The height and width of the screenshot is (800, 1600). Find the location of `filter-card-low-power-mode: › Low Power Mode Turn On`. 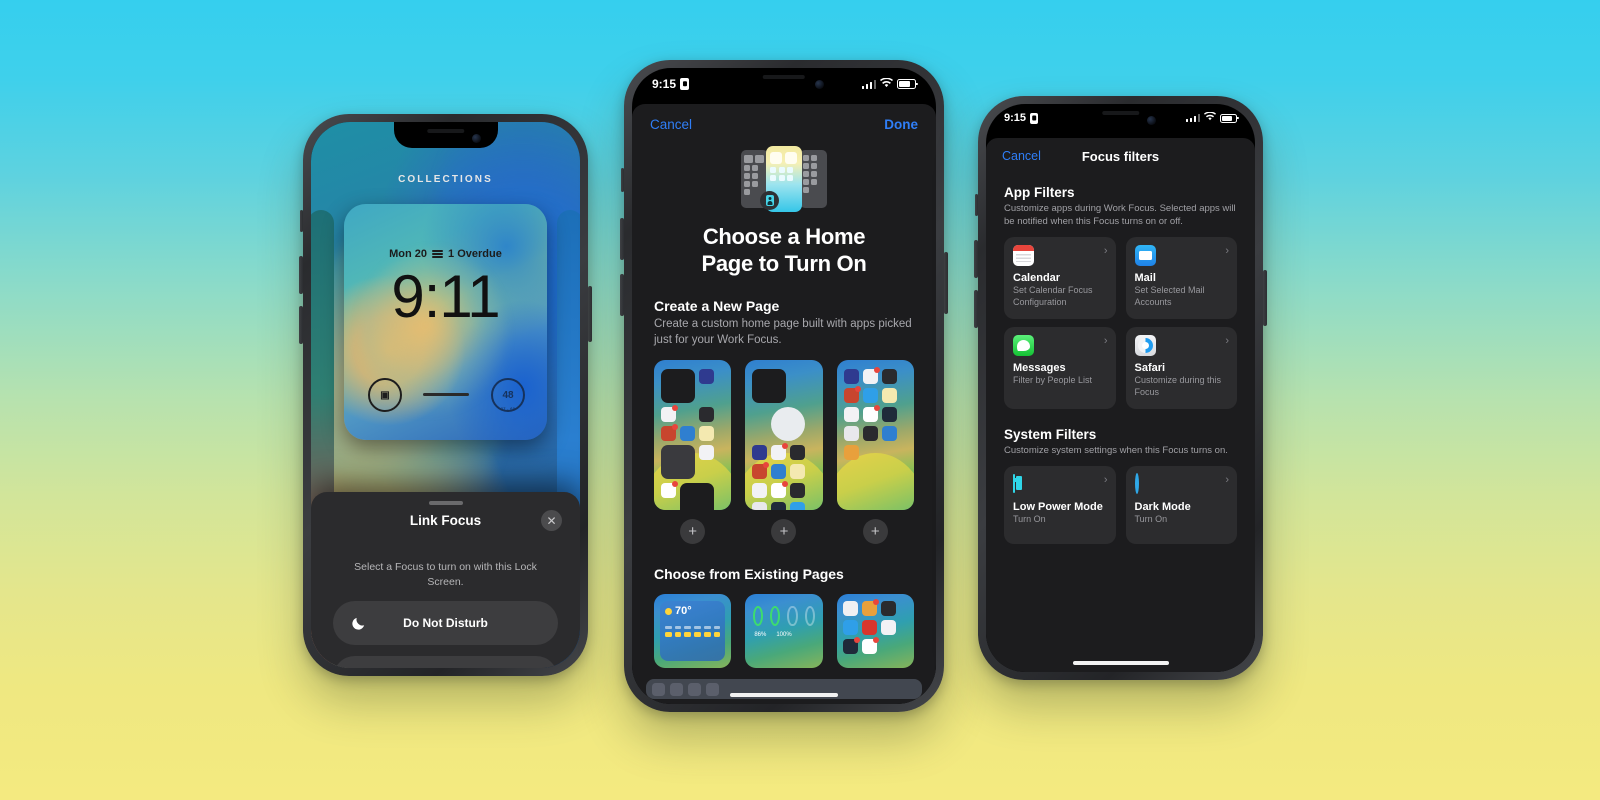

filter-card-low-power-mode: › Low Power Mode Turn On is located at coordinates (1060, 504).